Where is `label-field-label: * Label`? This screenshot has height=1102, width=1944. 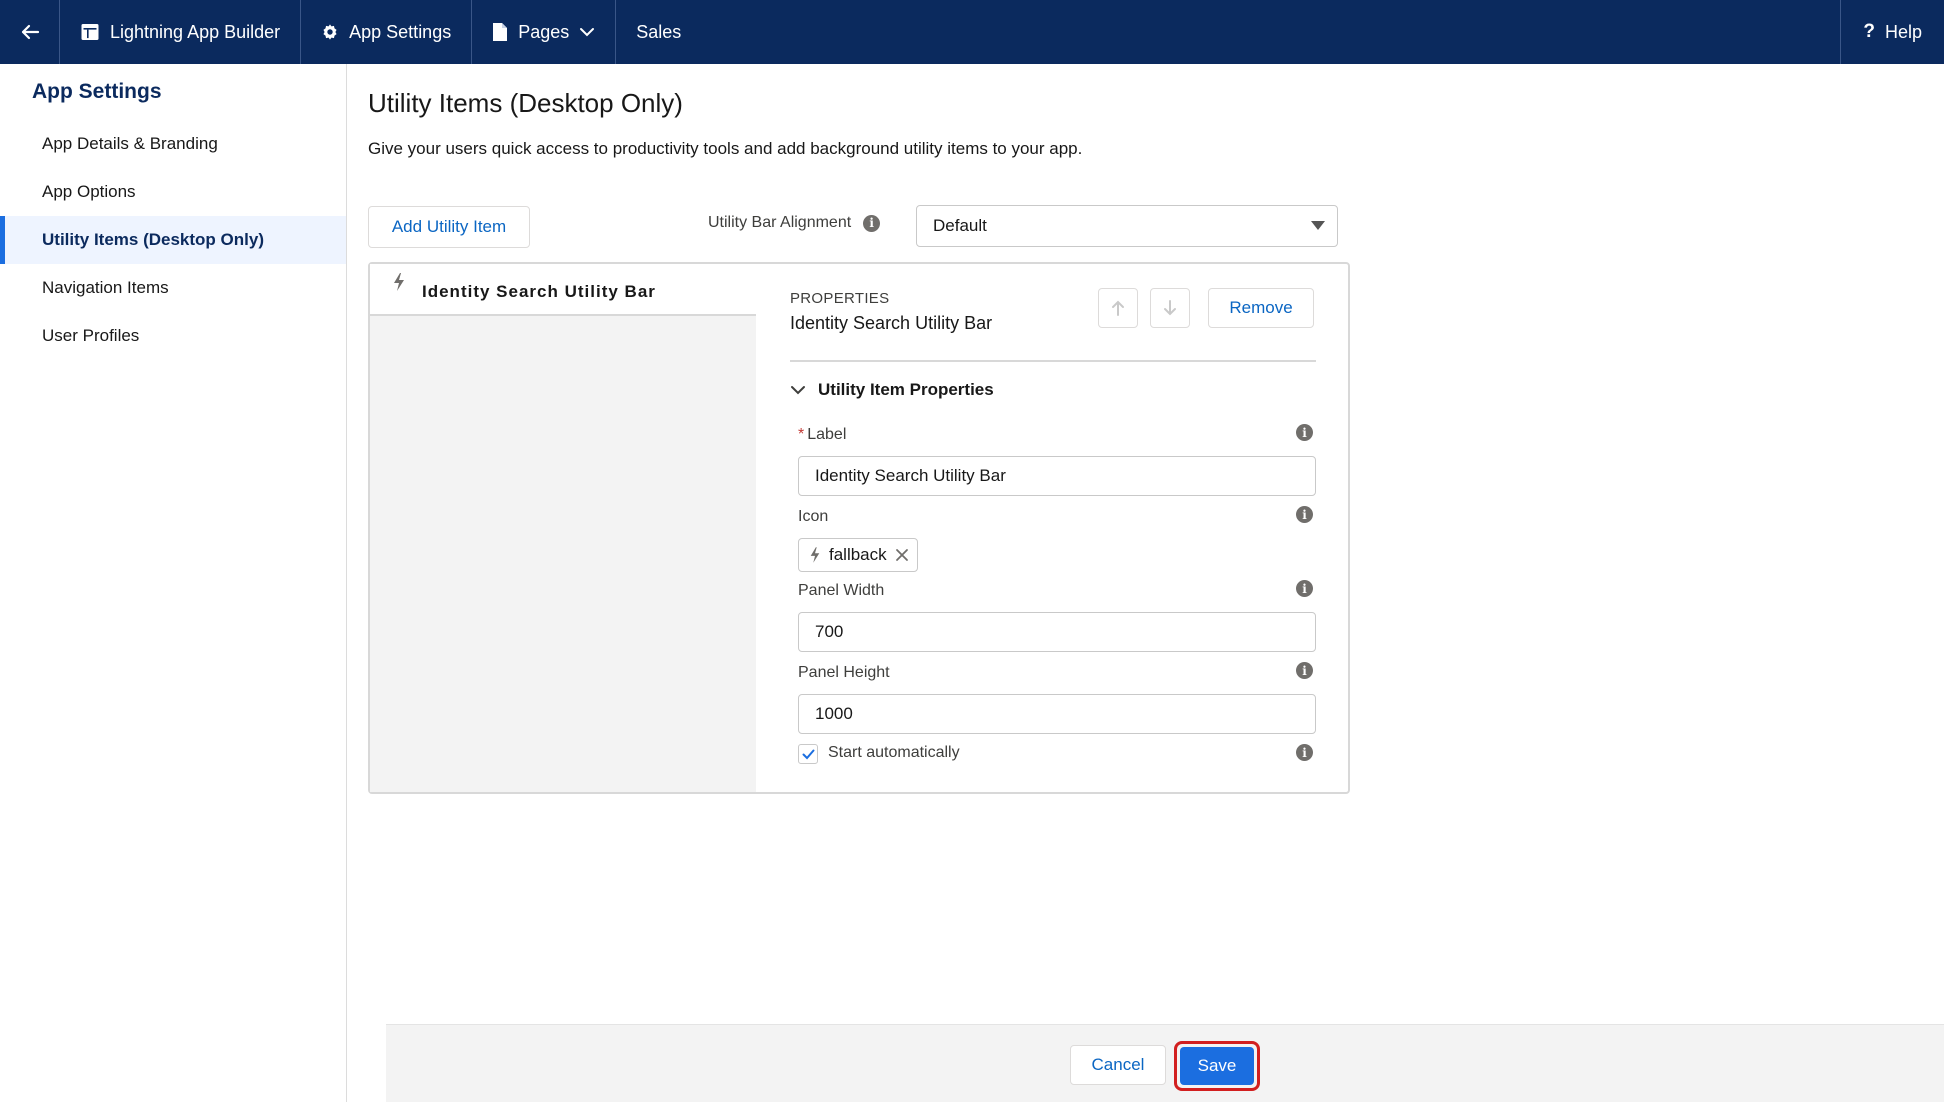 label-field-label: * Label is located at coordinates (822, 435).